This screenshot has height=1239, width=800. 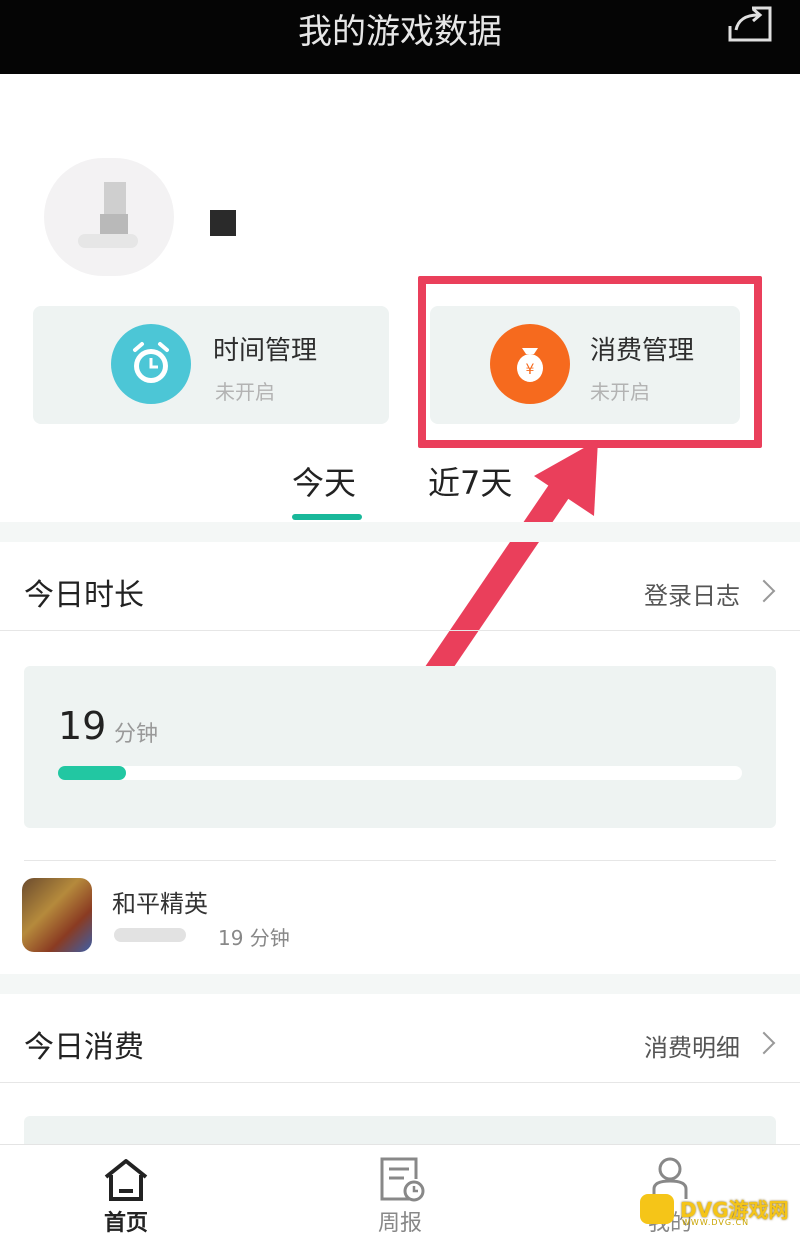 I want to click on nav-home: 首页, so click(x=126, y=1196).